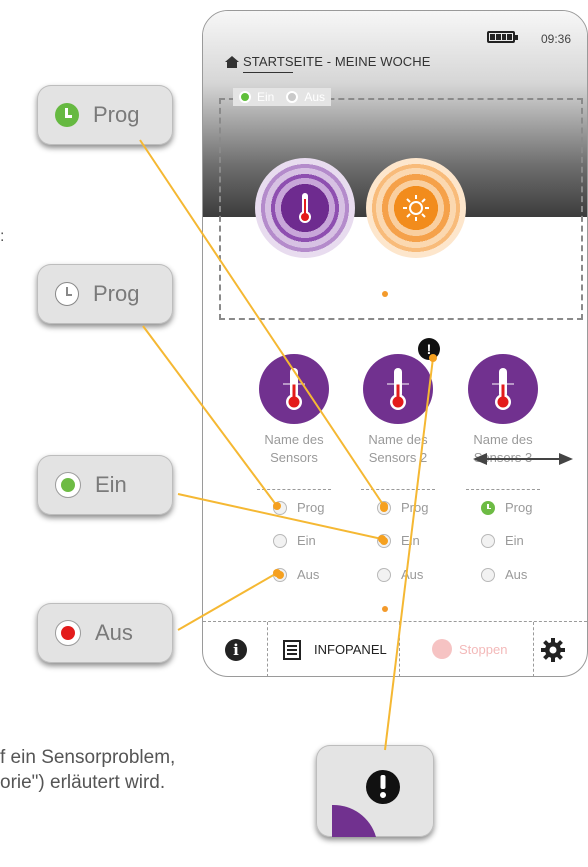  What do you see at coordinates (105, 633) in the screenshot?
I see `callout-off: Aus` at bounding box center [105, 633].